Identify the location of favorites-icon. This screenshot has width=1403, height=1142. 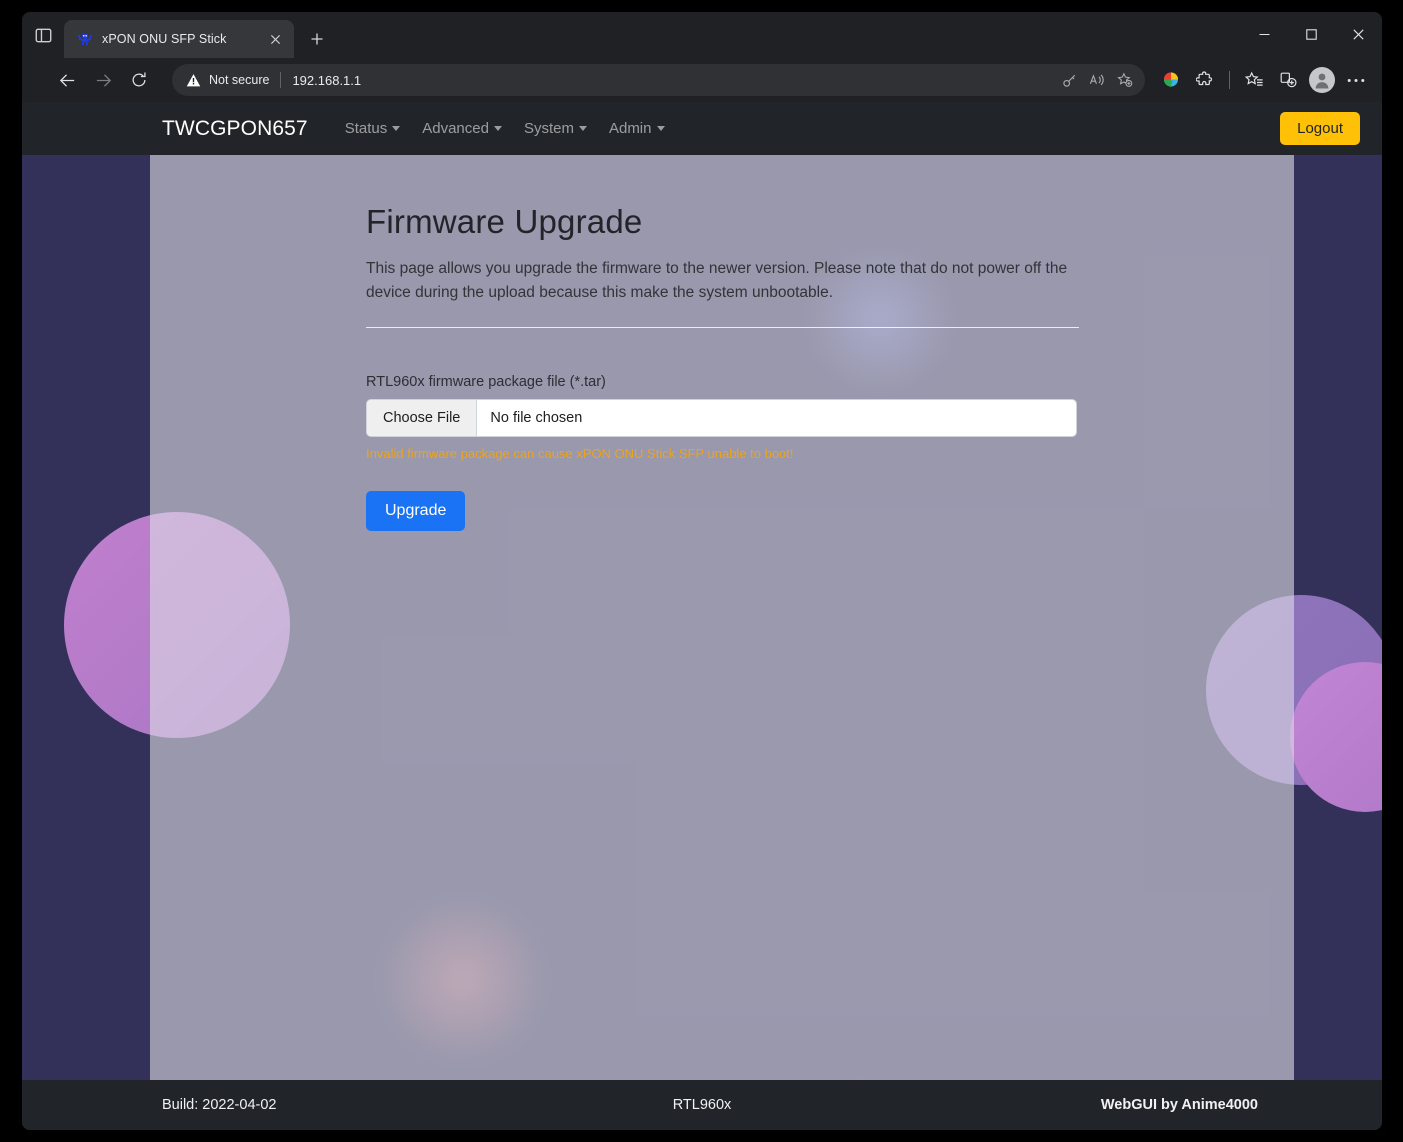
(1254, 80).